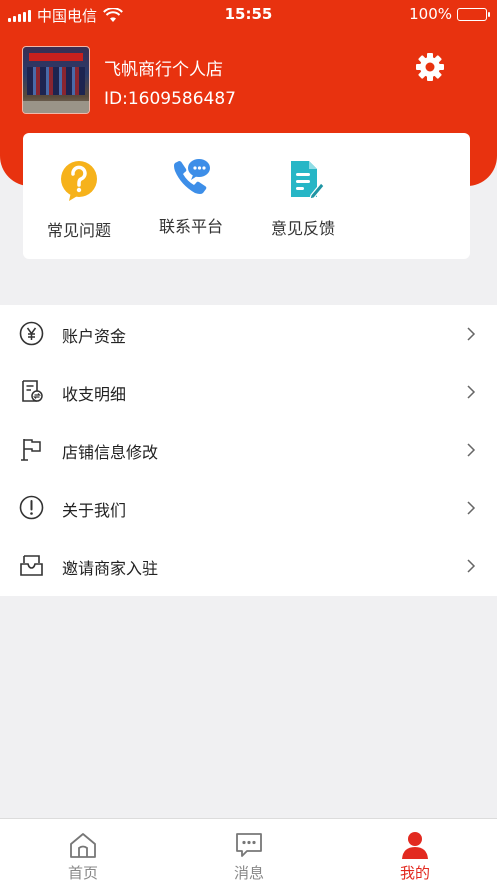 The height and width of the screenshot is (884, 497). I want to click on quick-actions-card: 常见问题 联系平台 意见反馈, so click(246, 196).